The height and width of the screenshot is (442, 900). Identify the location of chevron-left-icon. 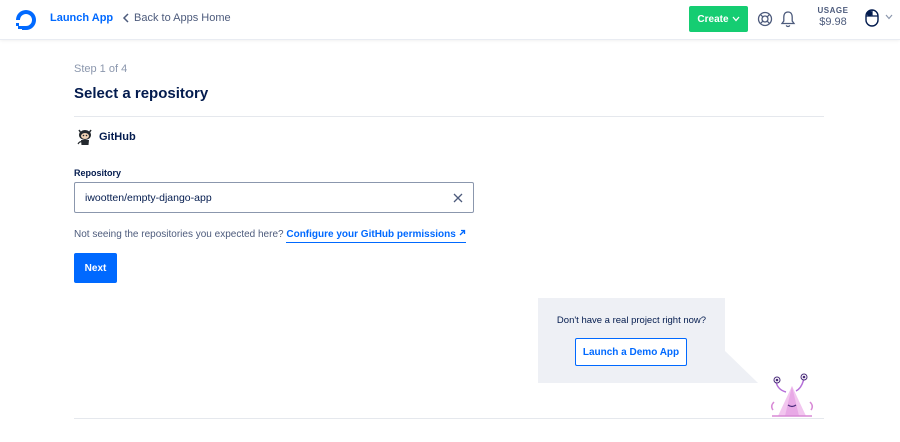
(125, 18).